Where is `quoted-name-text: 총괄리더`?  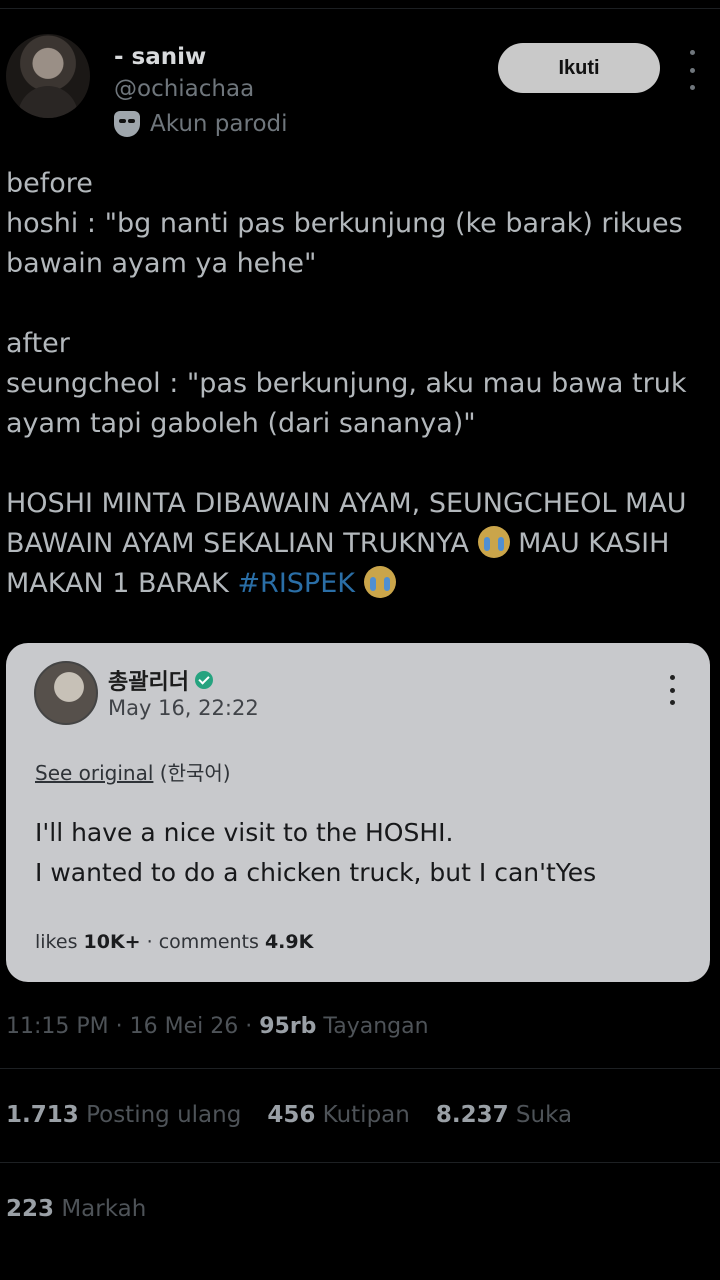 quoted-name-text: 총괄리더 is located at coordinates (148, 682).